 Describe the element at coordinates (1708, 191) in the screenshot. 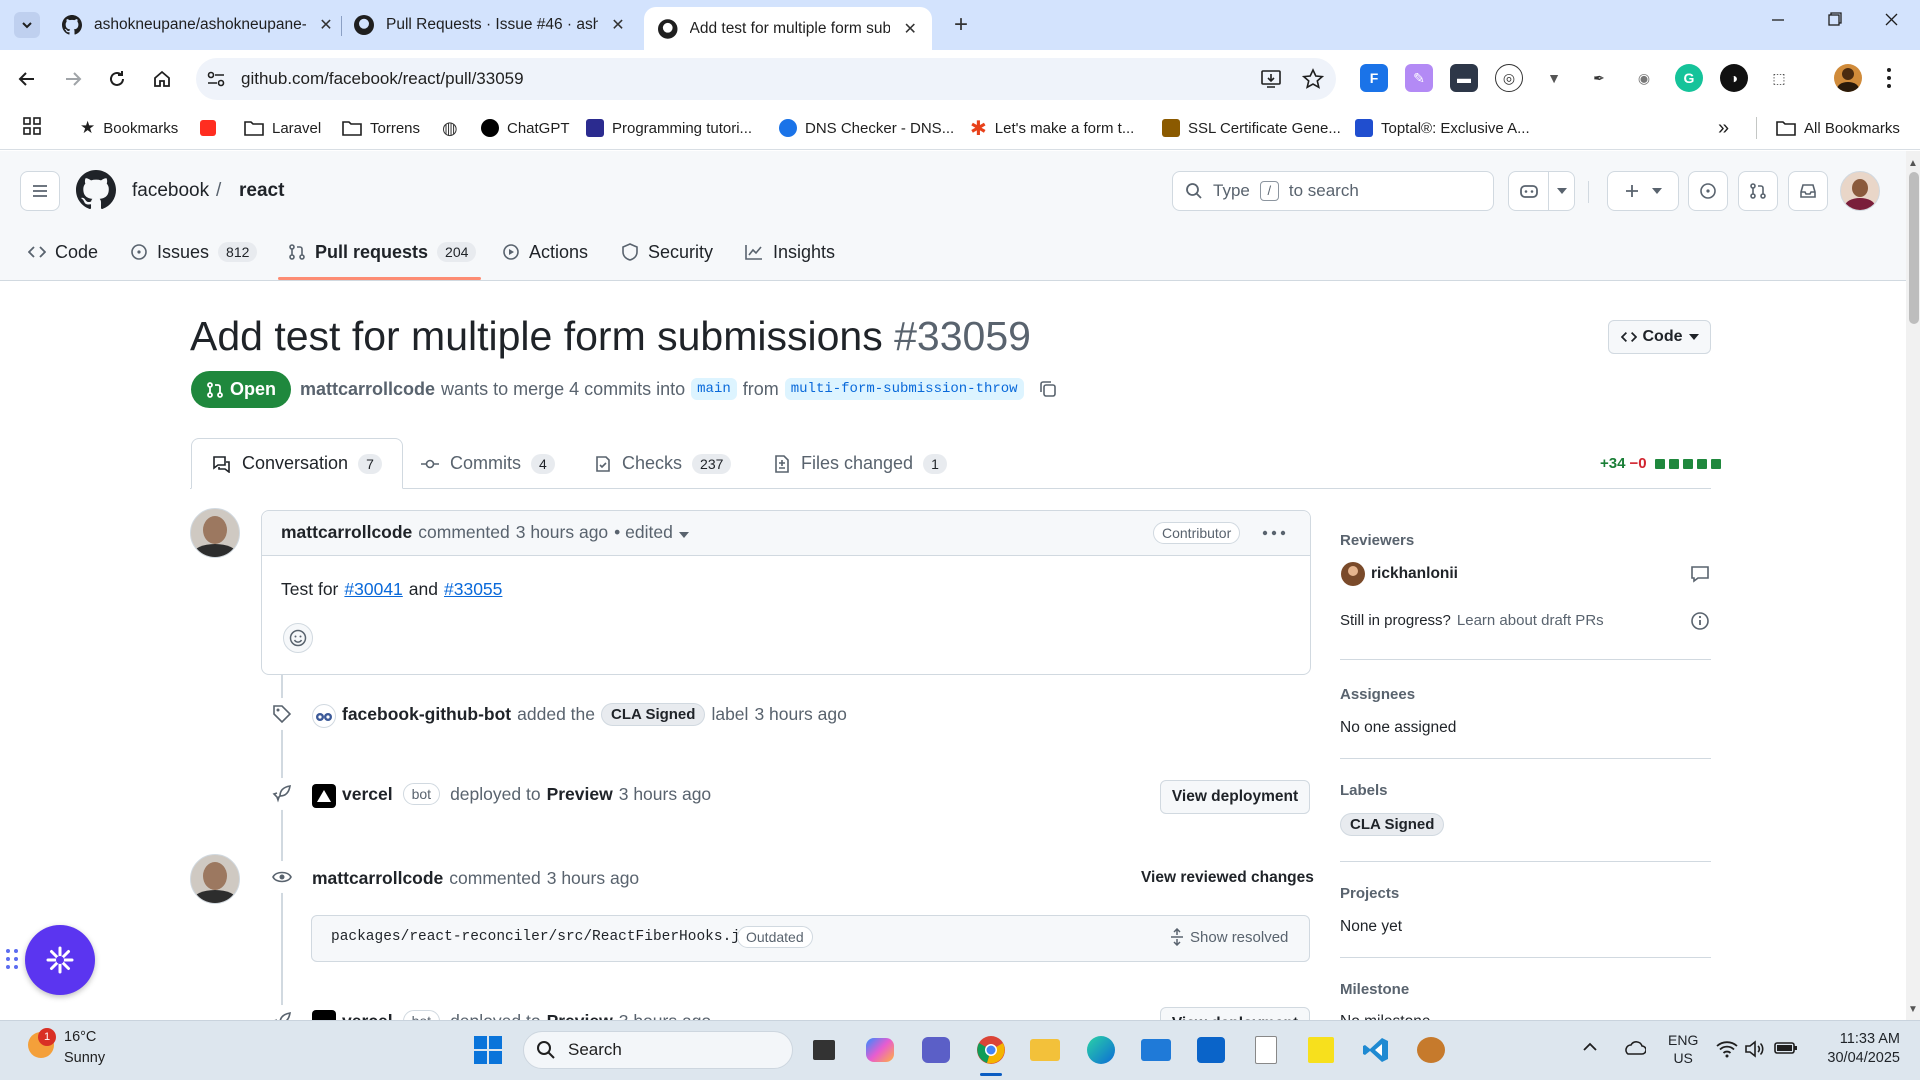

I see `issues-icon` at that location.